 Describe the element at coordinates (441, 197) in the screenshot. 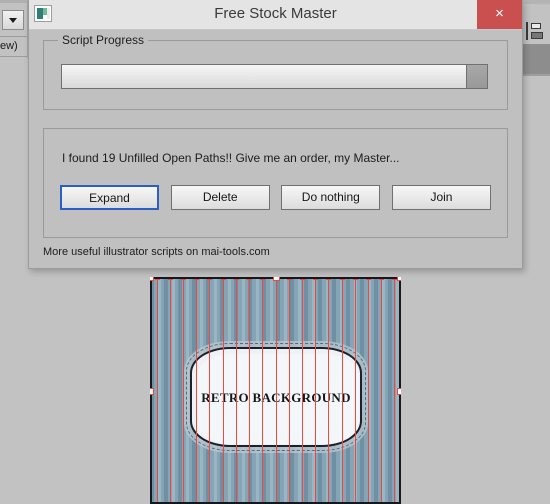

I see `join-button: Join` at that location.